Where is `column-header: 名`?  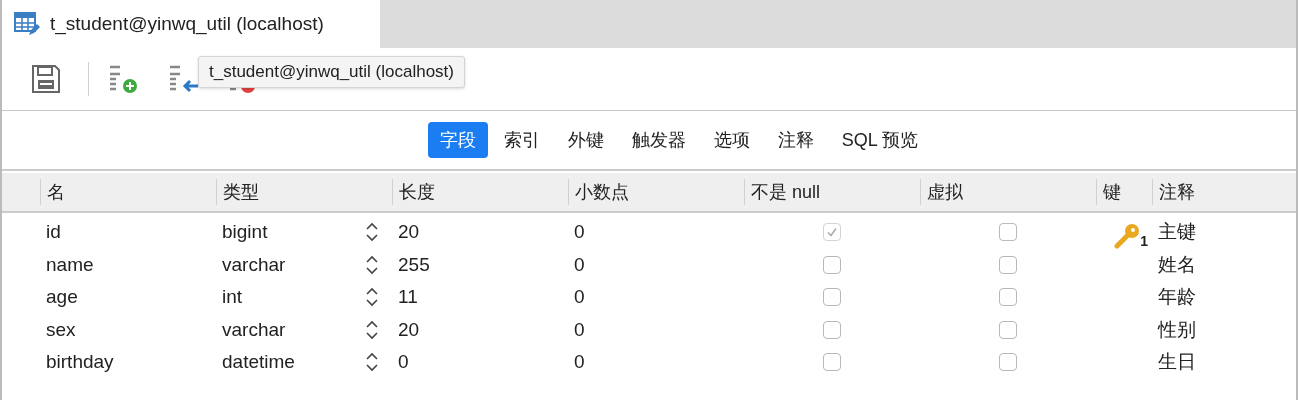
column-header: 名 is located at coordinates (128, 192).